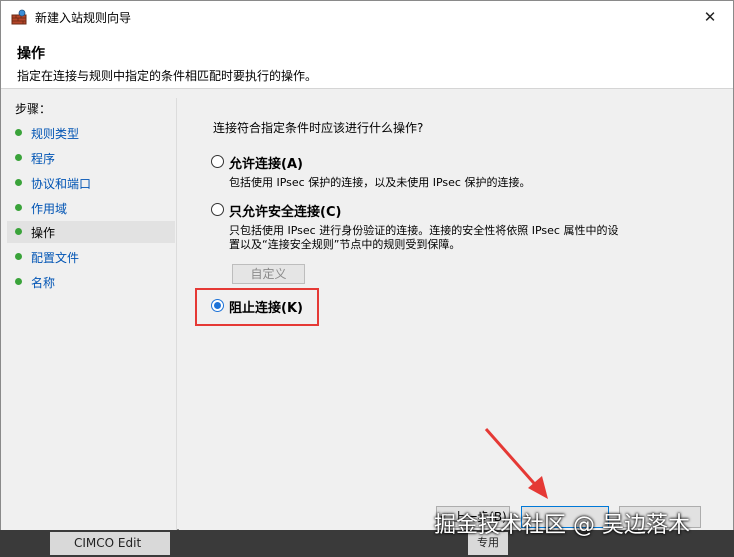 This screenshot has height=557, width=734. What do you see at coordinates (91, 158) in the screenshot?
I see `step-program: 程序` at bounding box center [91, 158].